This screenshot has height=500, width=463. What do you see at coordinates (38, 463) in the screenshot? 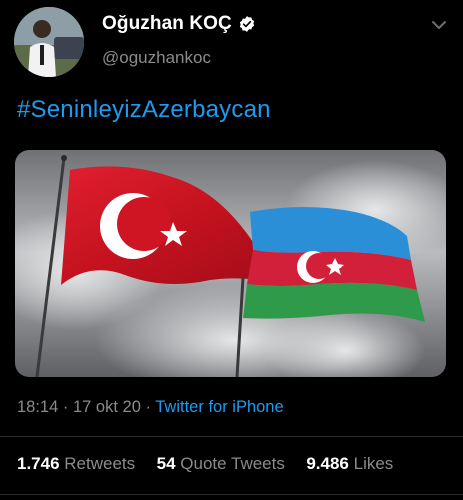
I see `retweets-count: 1.746` at bounding box center [38, 463].